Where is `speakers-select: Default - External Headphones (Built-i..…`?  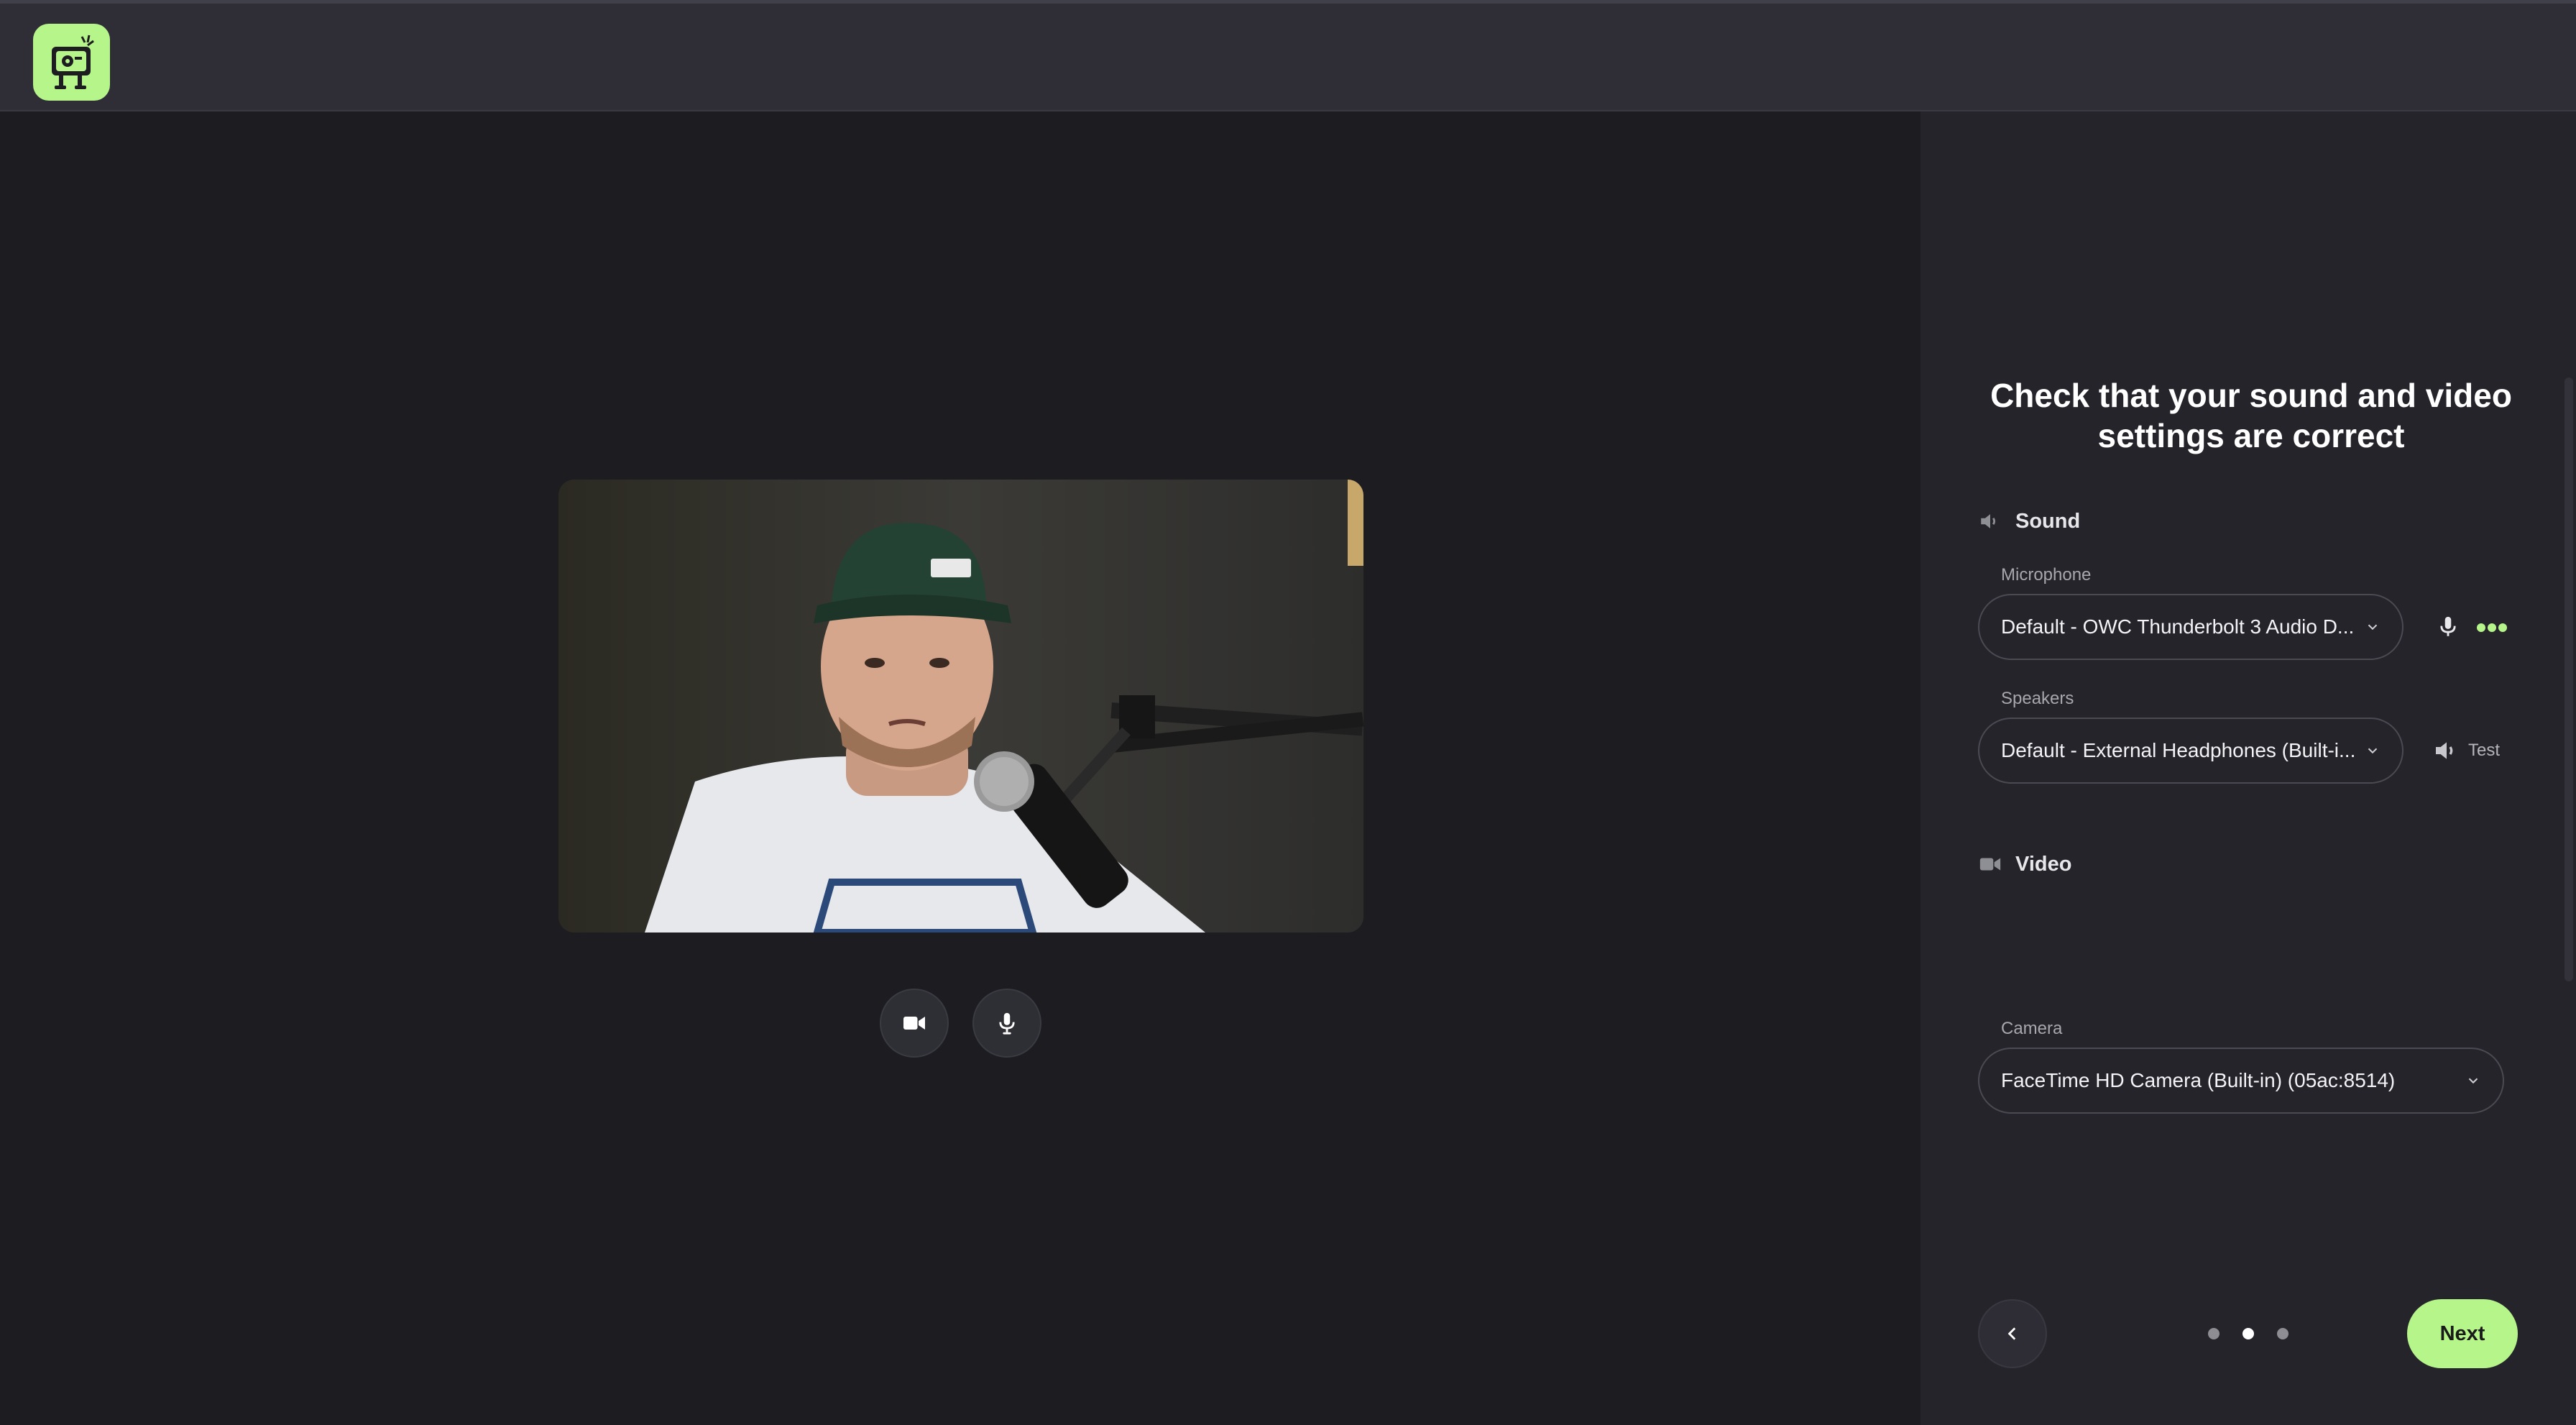
speakers-select: Default - External Headphones (Built-i..… is located at coordinates (2191, 751).